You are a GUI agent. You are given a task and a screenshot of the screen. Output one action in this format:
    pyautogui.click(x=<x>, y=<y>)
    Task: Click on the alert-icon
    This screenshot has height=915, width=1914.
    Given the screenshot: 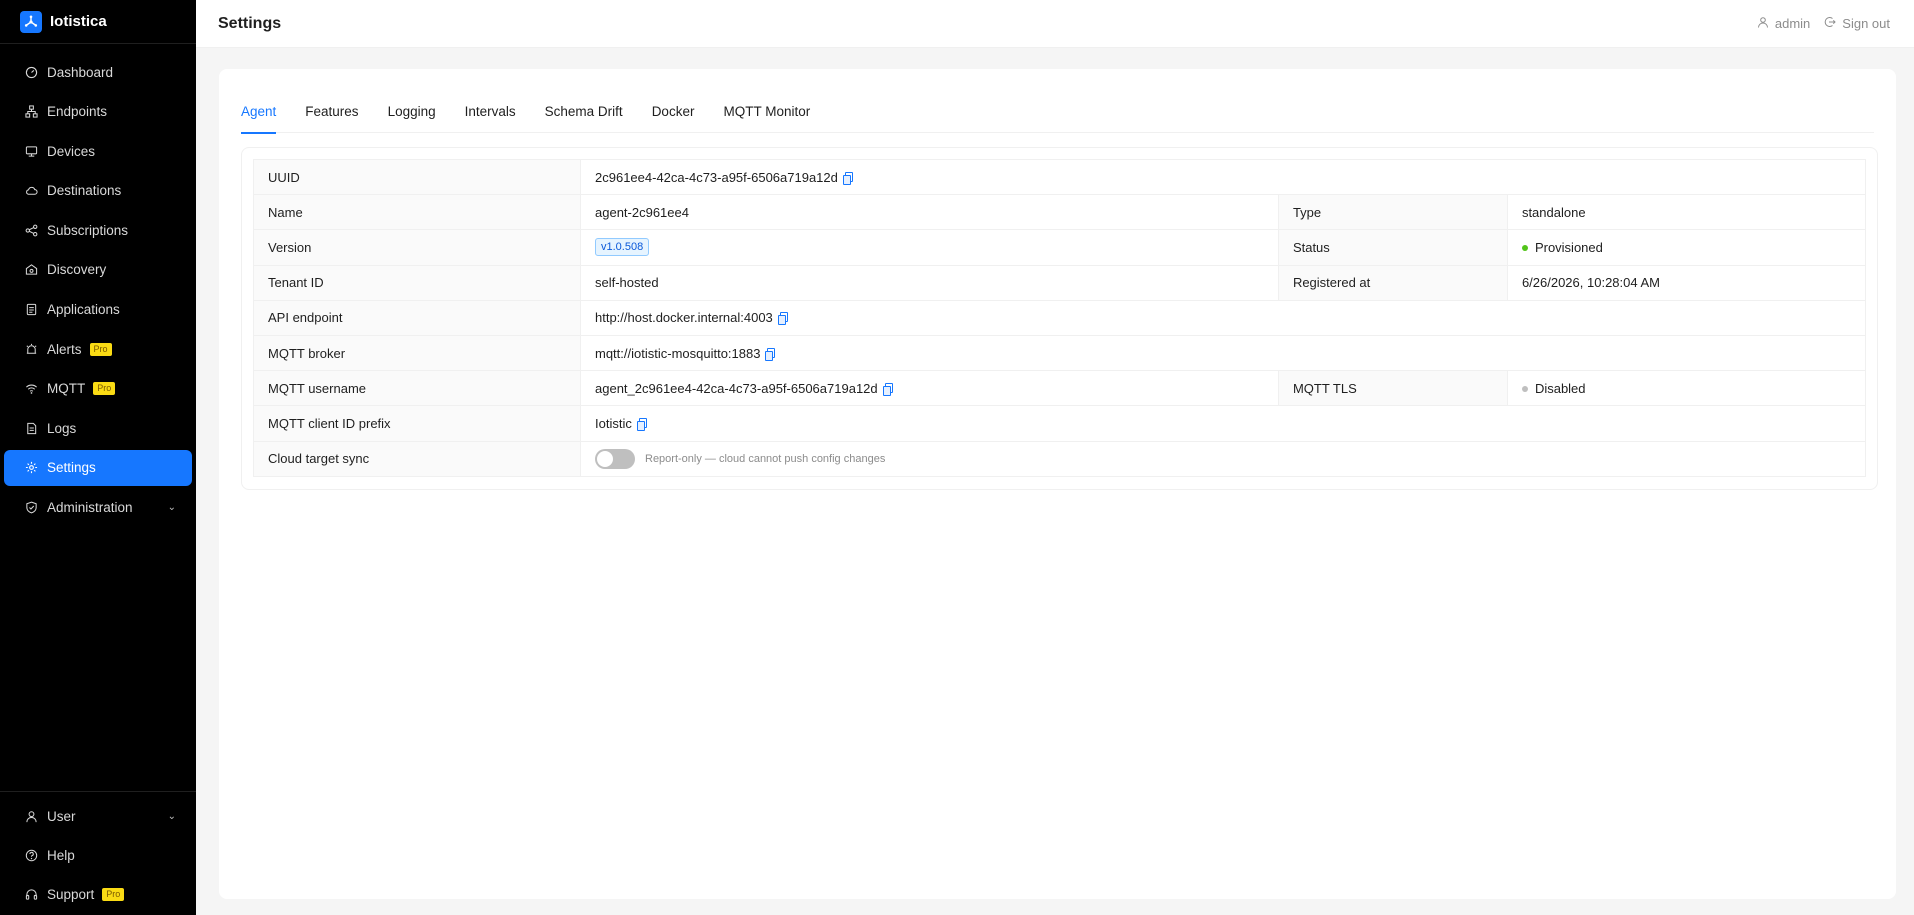 What is the action you would take?
    pyautogui.click(x=31, y=349)
    